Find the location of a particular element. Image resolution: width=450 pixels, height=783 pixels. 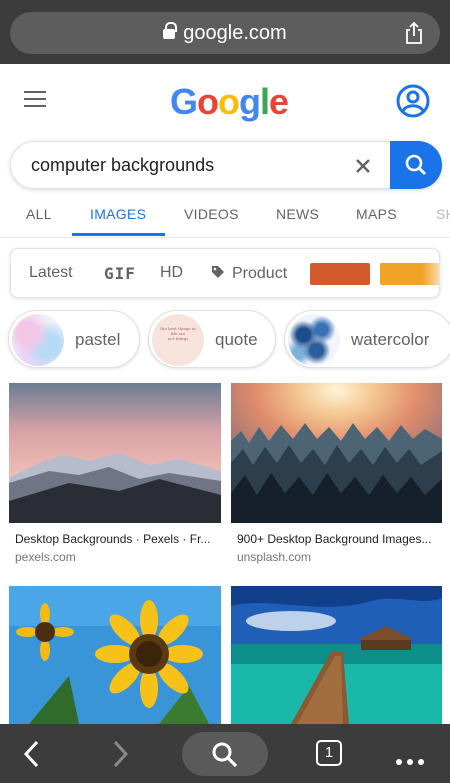

google-logo: Google is located at coordinates (229, 102).